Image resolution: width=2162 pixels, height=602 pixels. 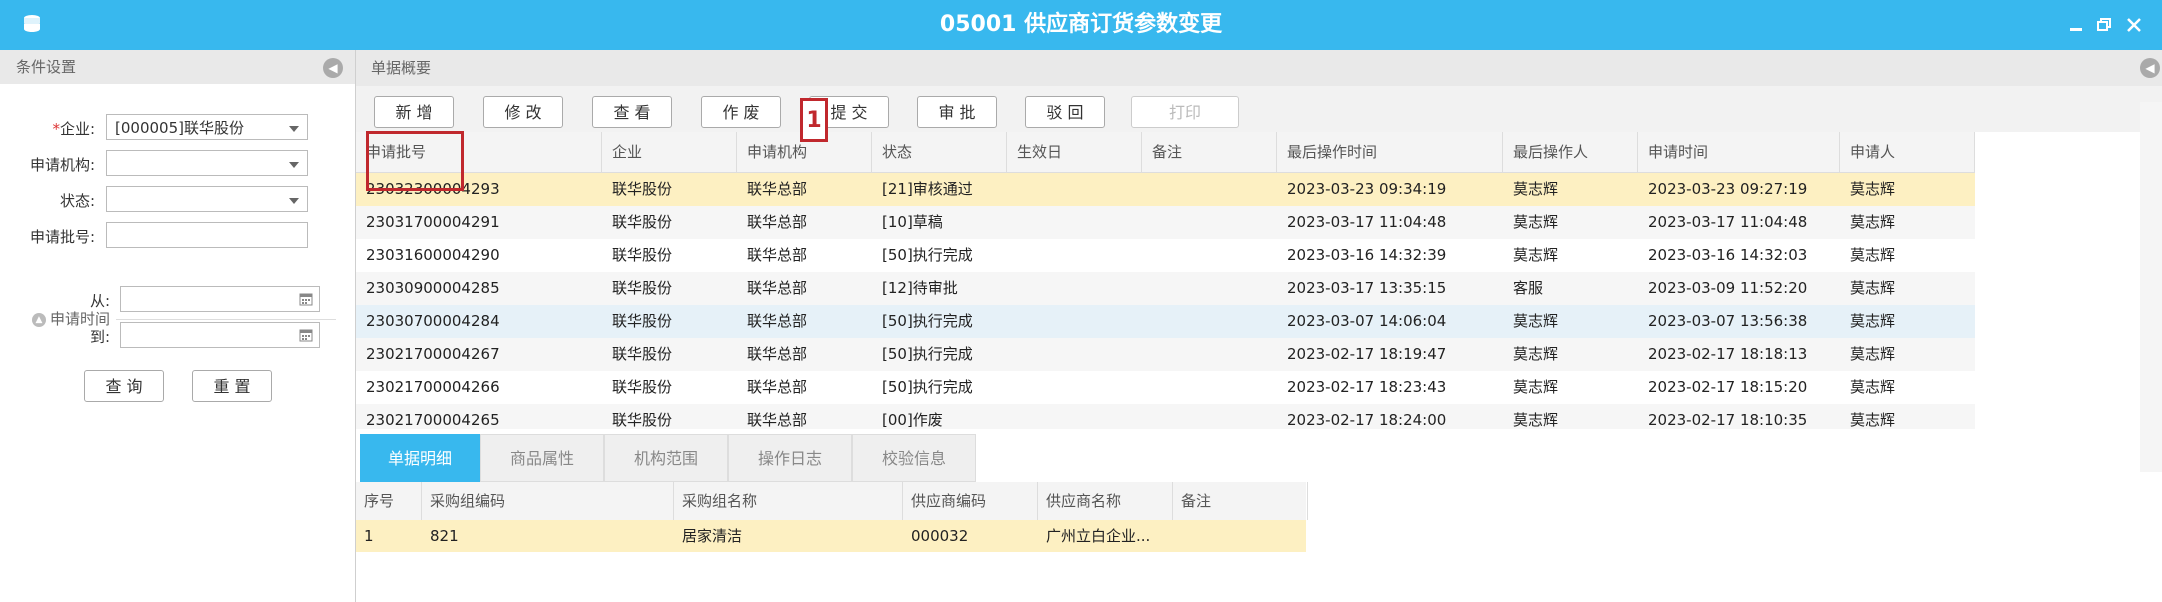 What do you see at coordinates (1367, 255) in the screenshot?
I see `table-cell: 2023-03-16 14:32:39` at bounding box center [1367, 255].